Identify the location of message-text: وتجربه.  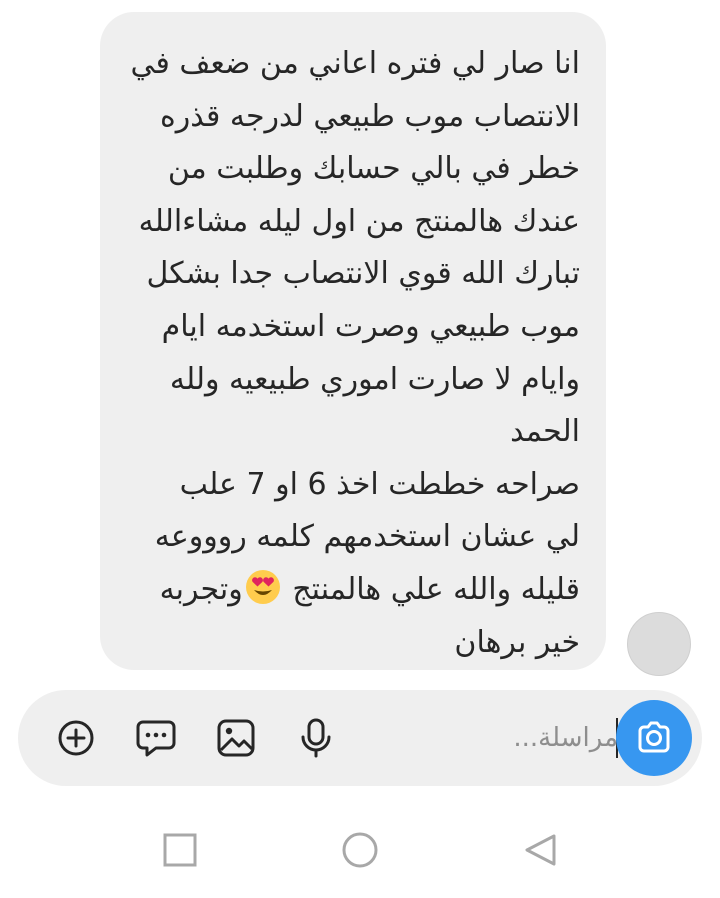
(201, 589).